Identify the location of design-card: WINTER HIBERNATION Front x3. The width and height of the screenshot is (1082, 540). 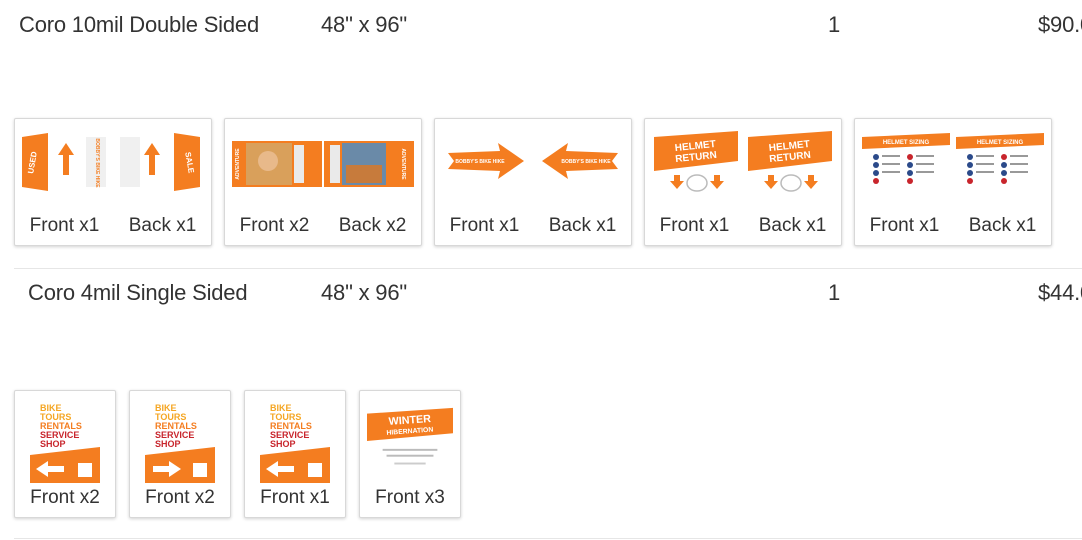
(410, 454).